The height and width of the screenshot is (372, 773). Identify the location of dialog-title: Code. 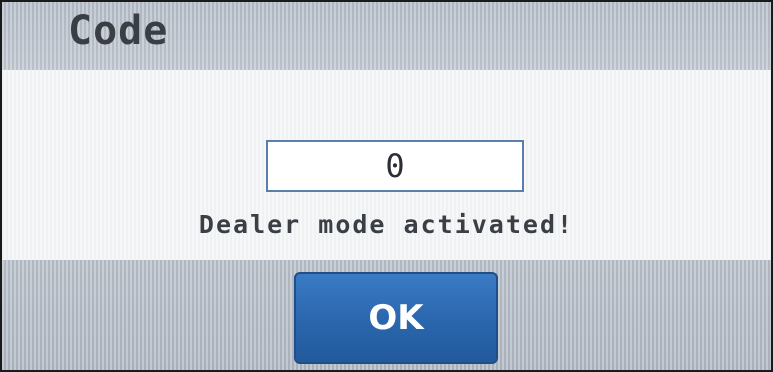
(118, 31).